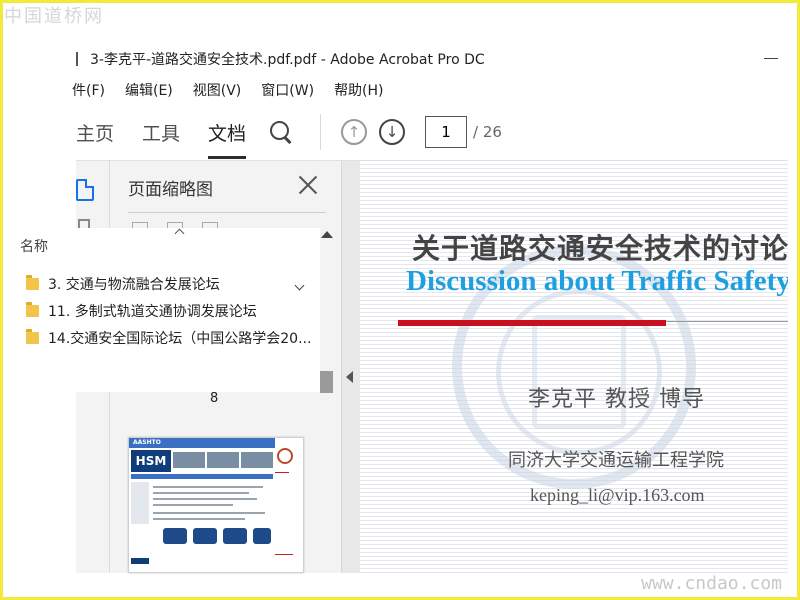  What do you see at coordinates (392, 132) in the screenshot?
I see `next-page-icon: ↓` at bounding box center [392, 132].